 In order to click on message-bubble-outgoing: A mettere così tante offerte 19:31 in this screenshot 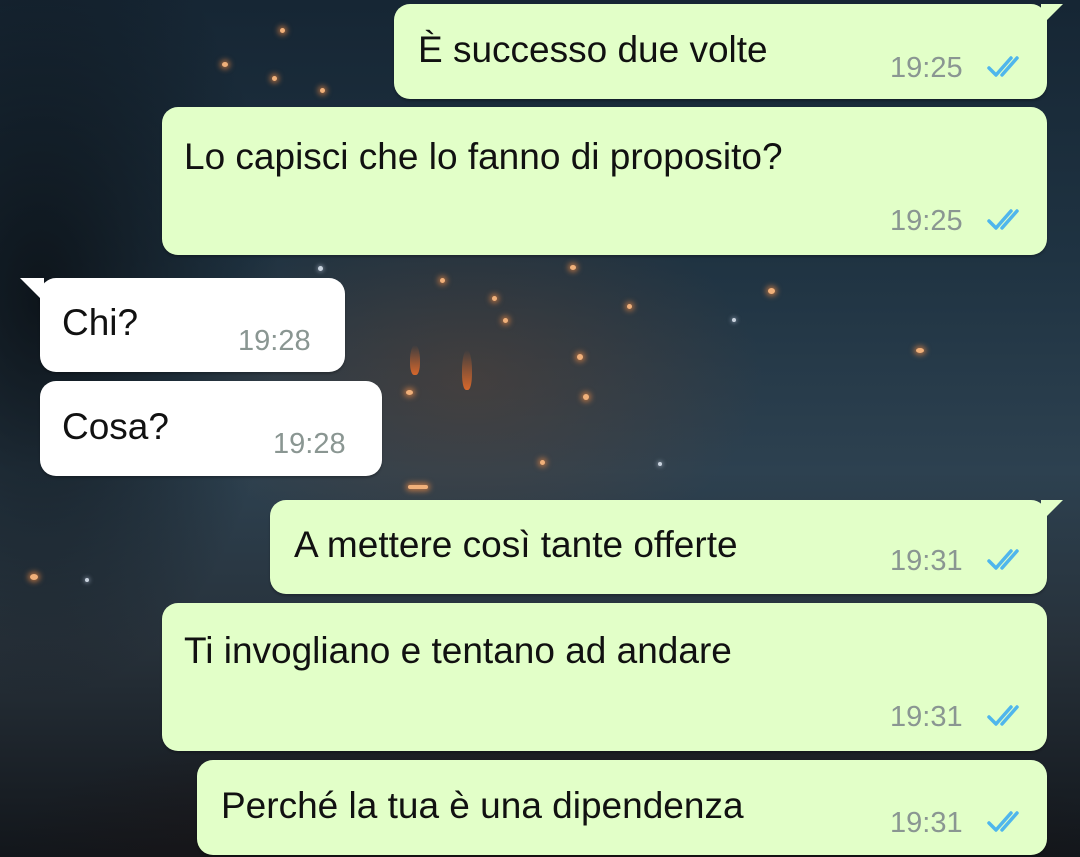, I will do `click(666, 547)`.